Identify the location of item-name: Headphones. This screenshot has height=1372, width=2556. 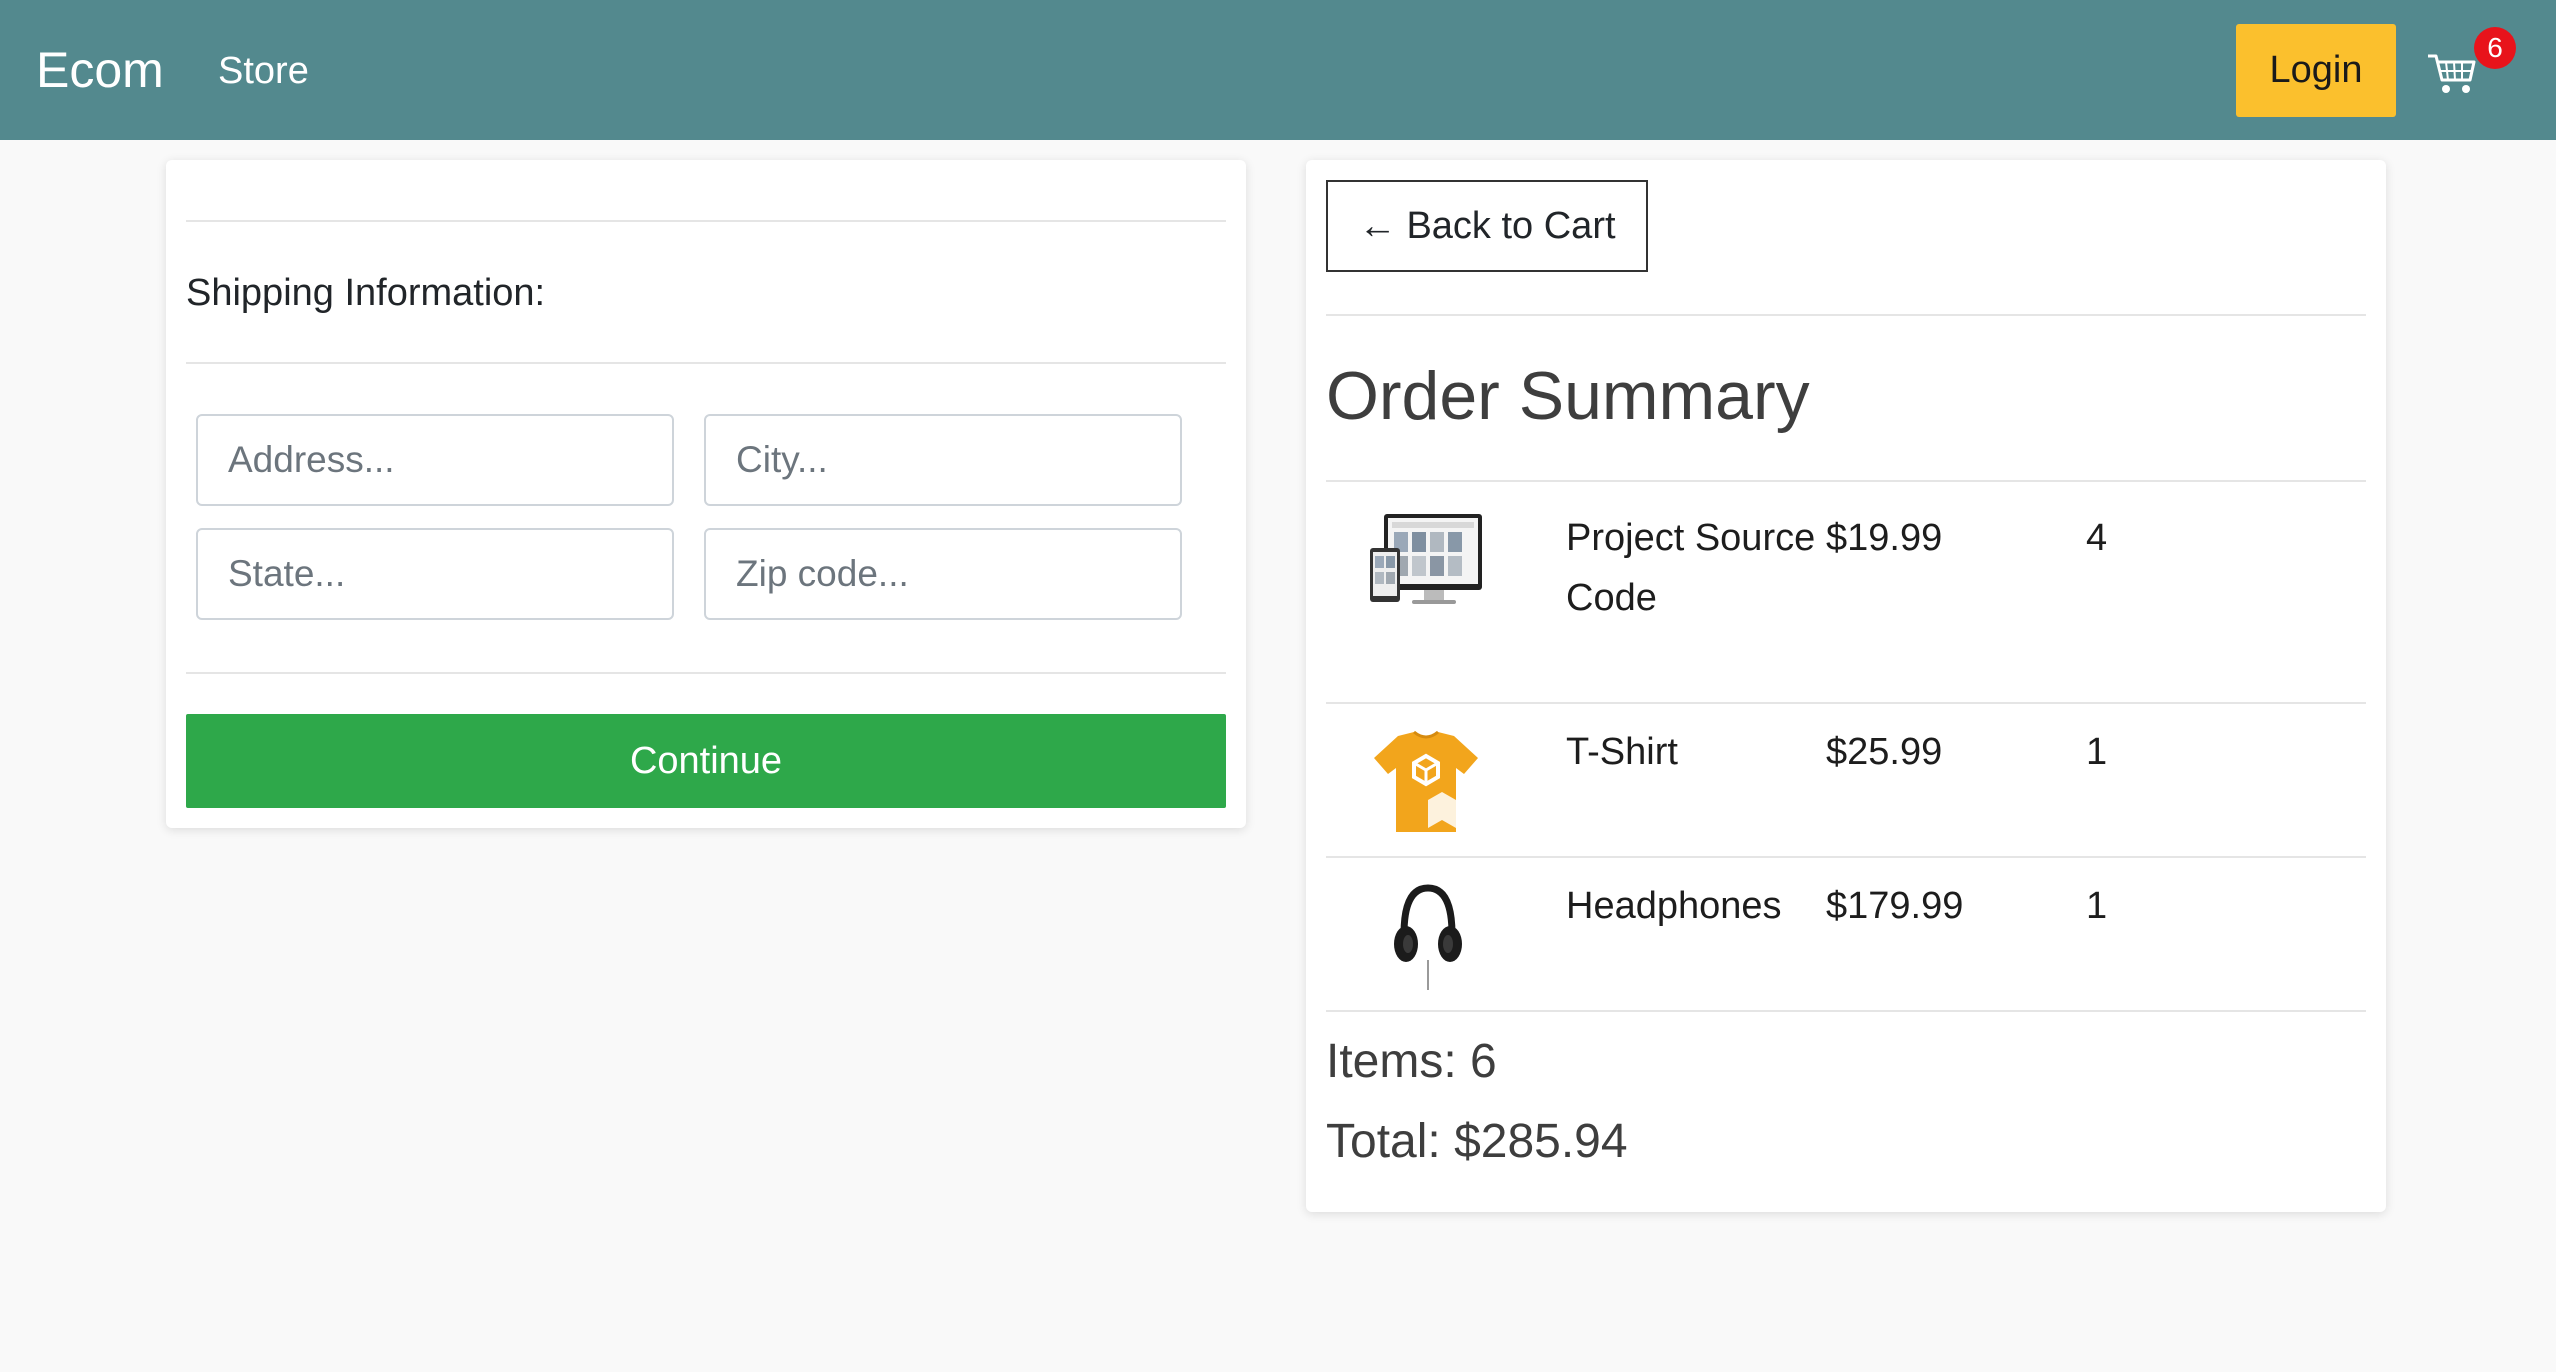
(1674, 906).